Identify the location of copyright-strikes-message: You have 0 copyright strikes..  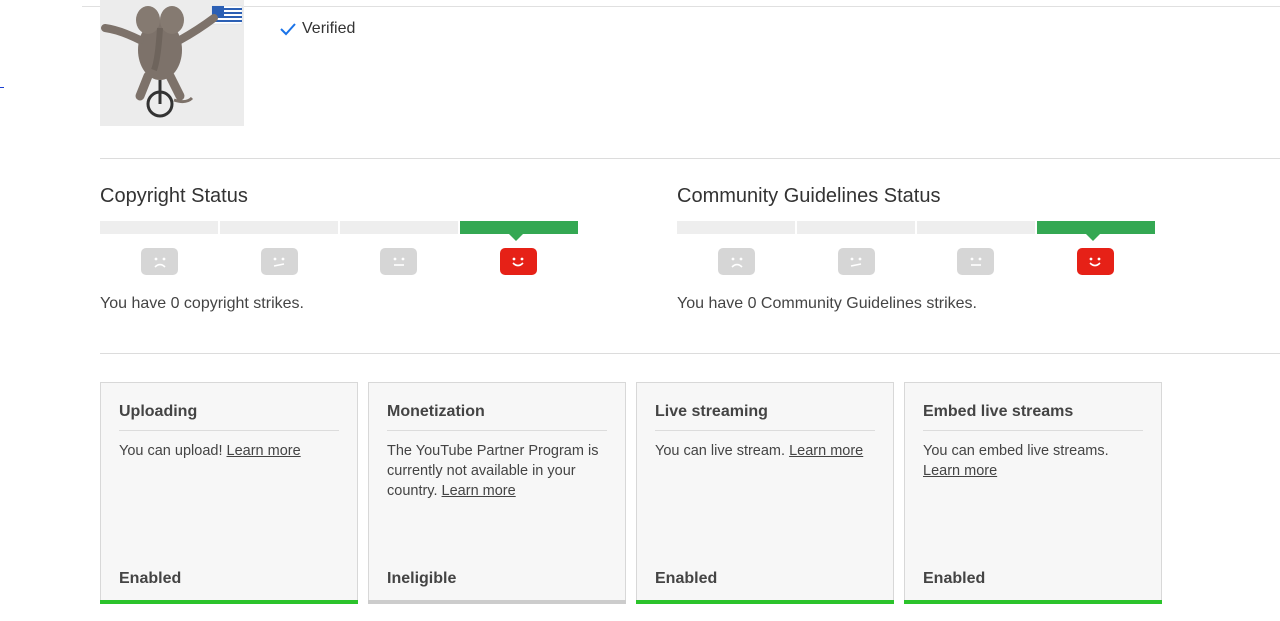
(202, 303).